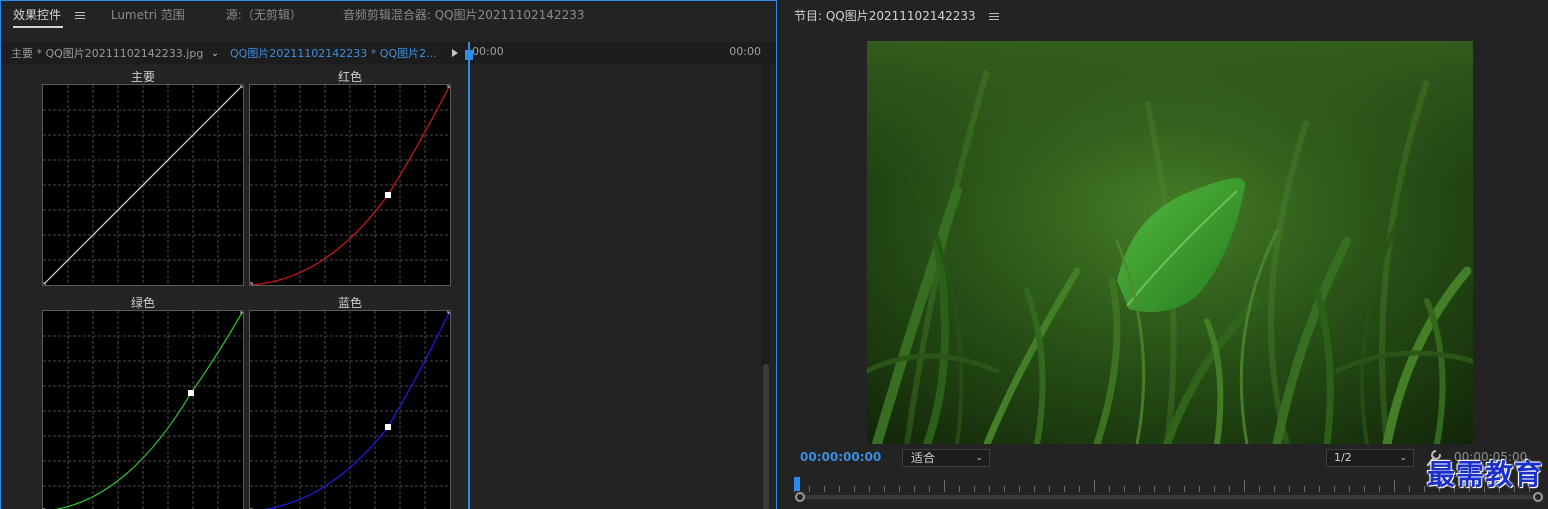 The height and width of the screenshot is (509, 1548). What do you see at coordinates (142, 303) in the screenshot?
I see `green-curve-label: 绿色` at bounding box center [142, 303].